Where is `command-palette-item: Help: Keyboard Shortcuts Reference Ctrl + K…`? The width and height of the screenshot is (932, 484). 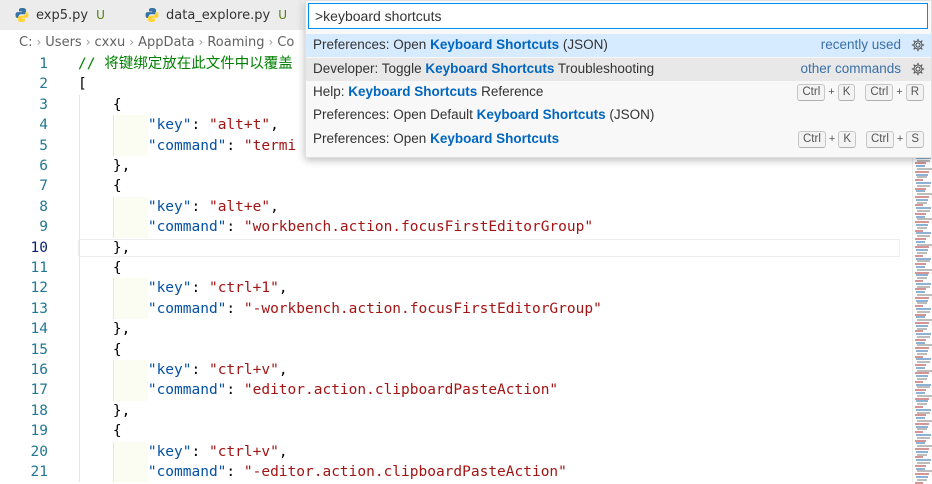 command-palette-item: Help: Keyboard Shortcuts Reference Ctrl + K… is located at coordinates (618, 92).